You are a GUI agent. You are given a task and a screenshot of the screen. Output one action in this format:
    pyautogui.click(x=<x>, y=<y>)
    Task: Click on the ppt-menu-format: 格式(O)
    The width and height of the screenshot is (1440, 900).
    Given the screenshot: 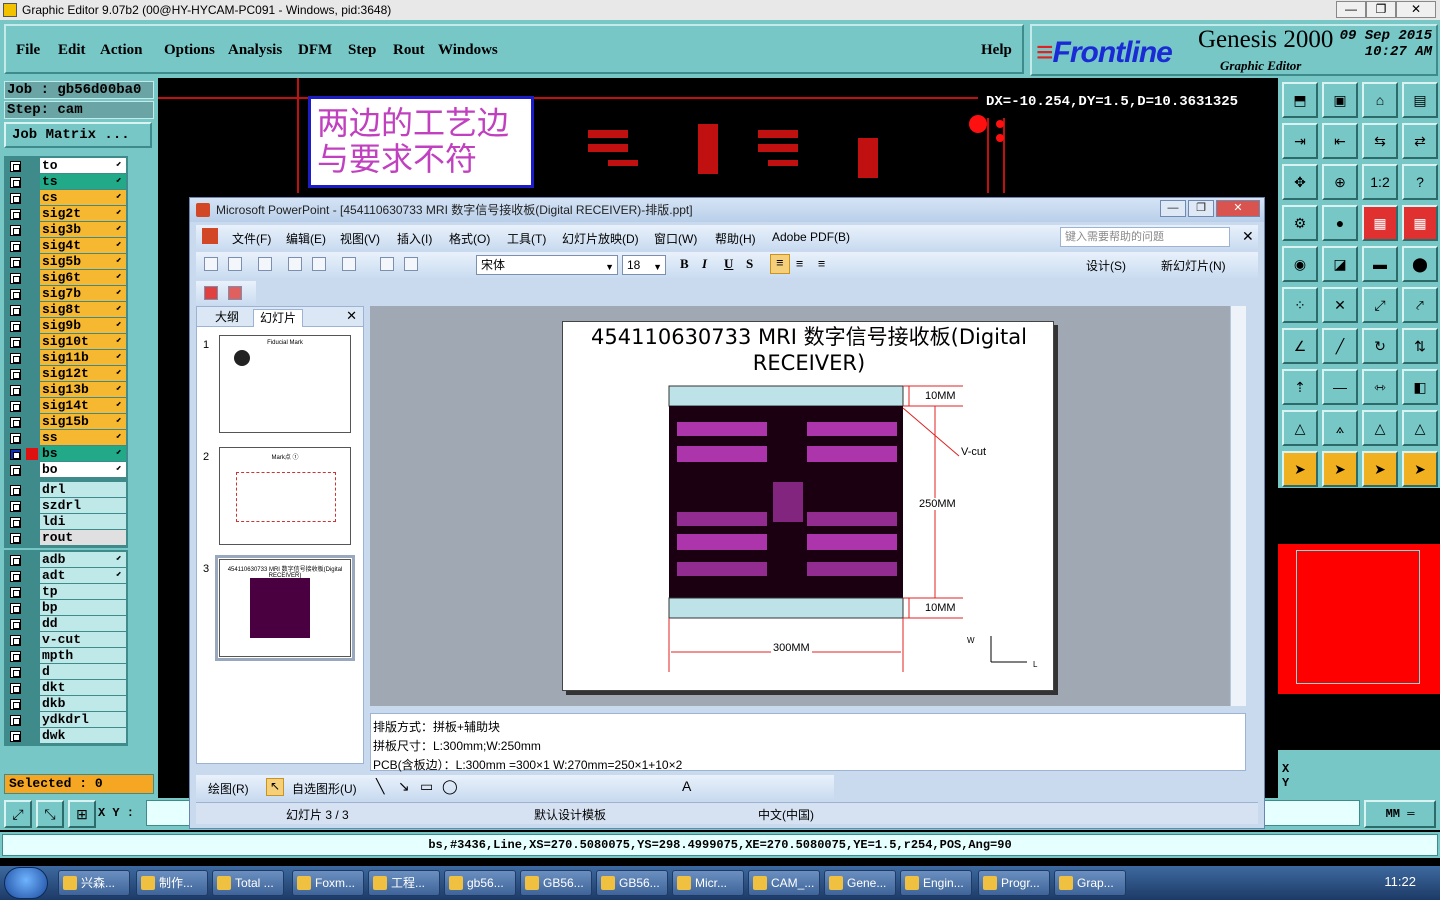 What is the action you would take?
    pyautogui.click(x=469, y=238)
    